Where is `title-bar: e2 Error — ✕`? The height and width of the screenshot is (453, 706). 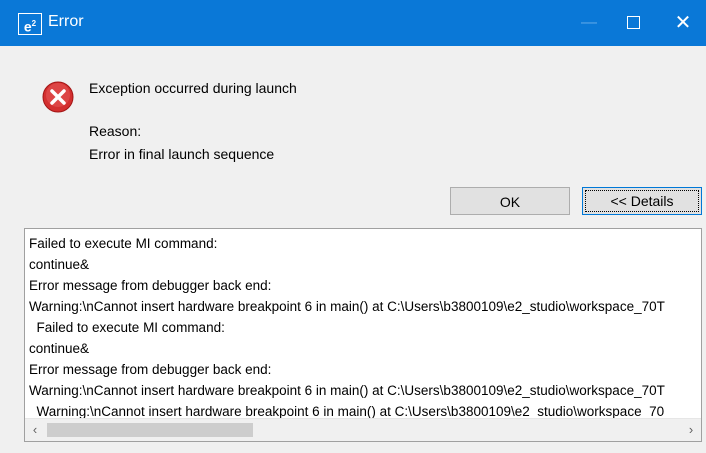
title-bar: e2 Error — ✕ is located at coordinates (353, 23).